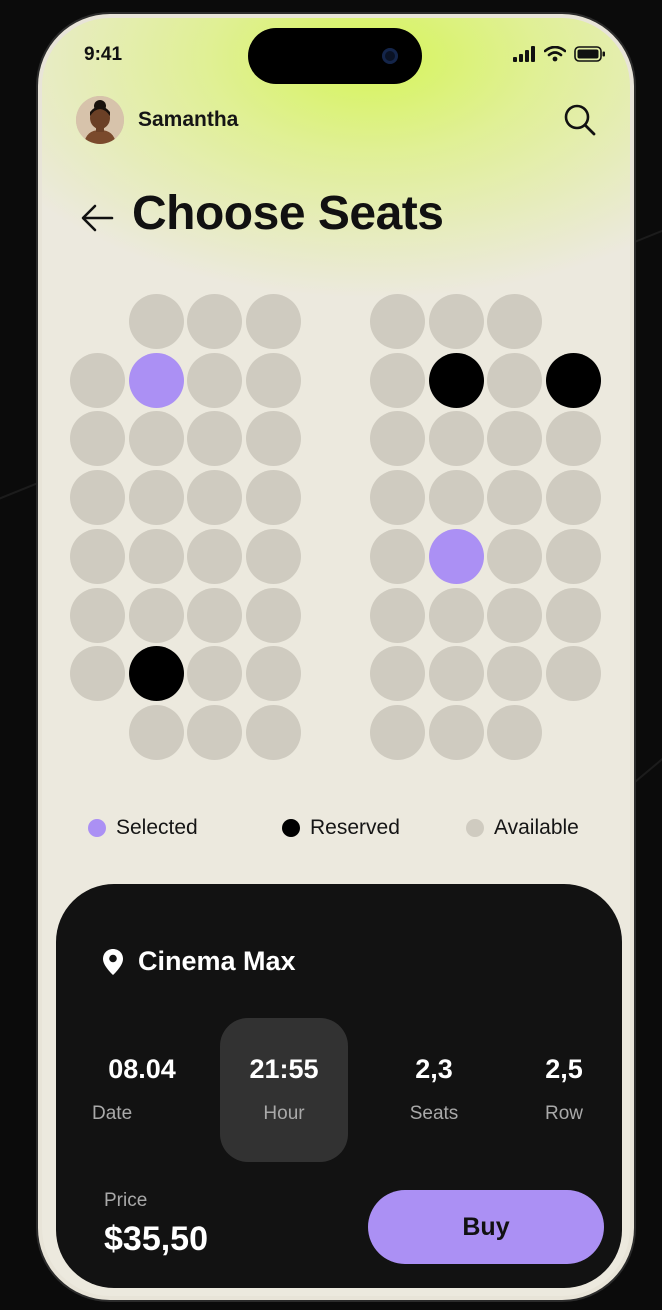 Image resolution: width=662 pixels, height=1310 pixels. Describe the element at coordinates (515, 556) in the screenshot. I see `seat-right-r5-c3` at that location.